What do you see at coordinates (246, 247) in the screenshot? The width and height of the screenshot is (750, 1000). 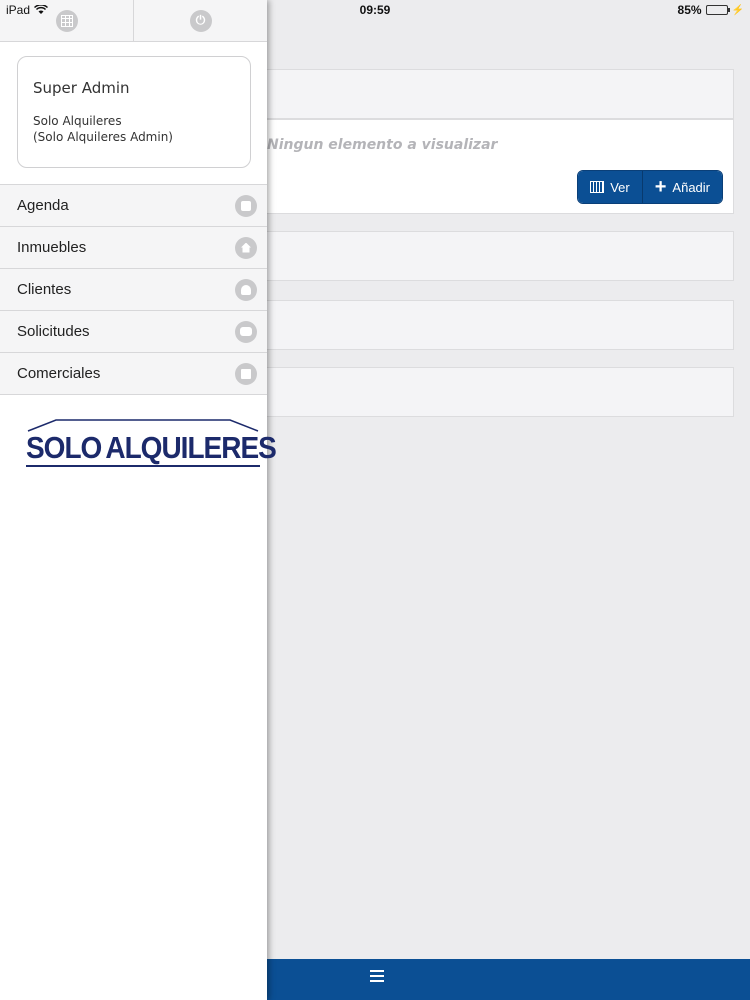 I see `house-icon` at bounding box center [246, 247].